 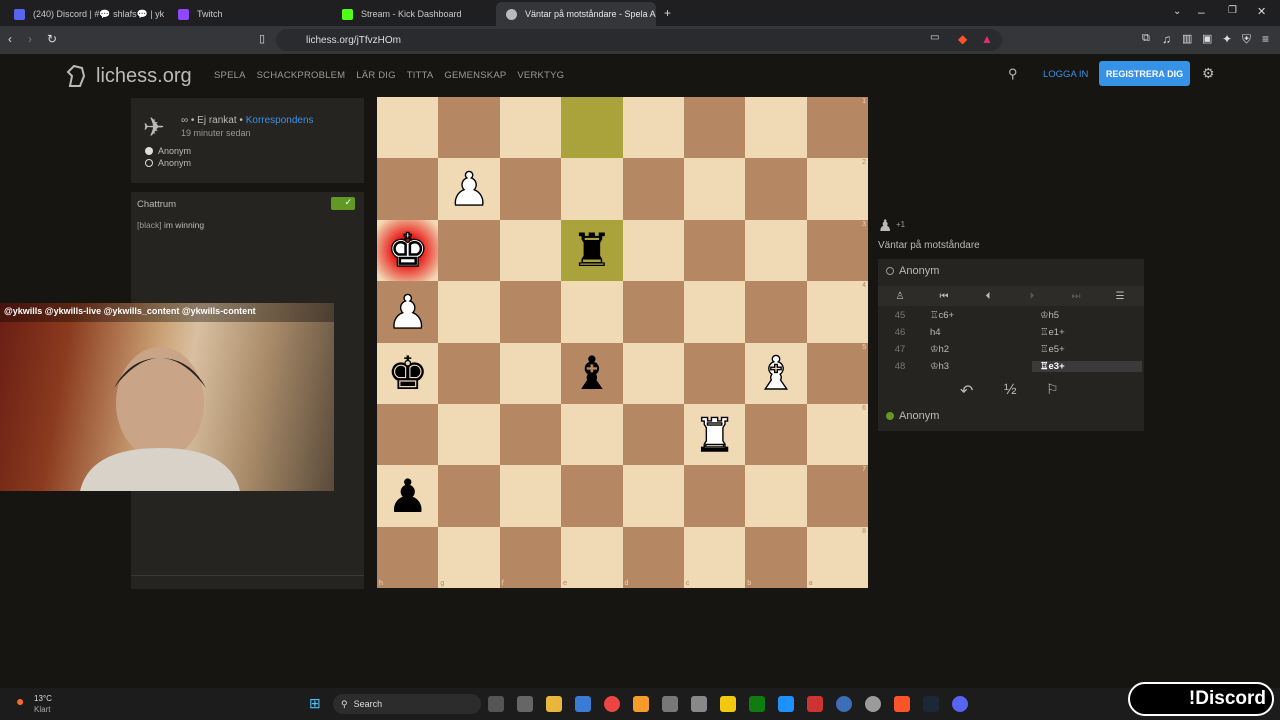 What do you see at coordinates (757, 704) in the screenshot?
I see `xbox-icon` at bounding box center [757, 704].